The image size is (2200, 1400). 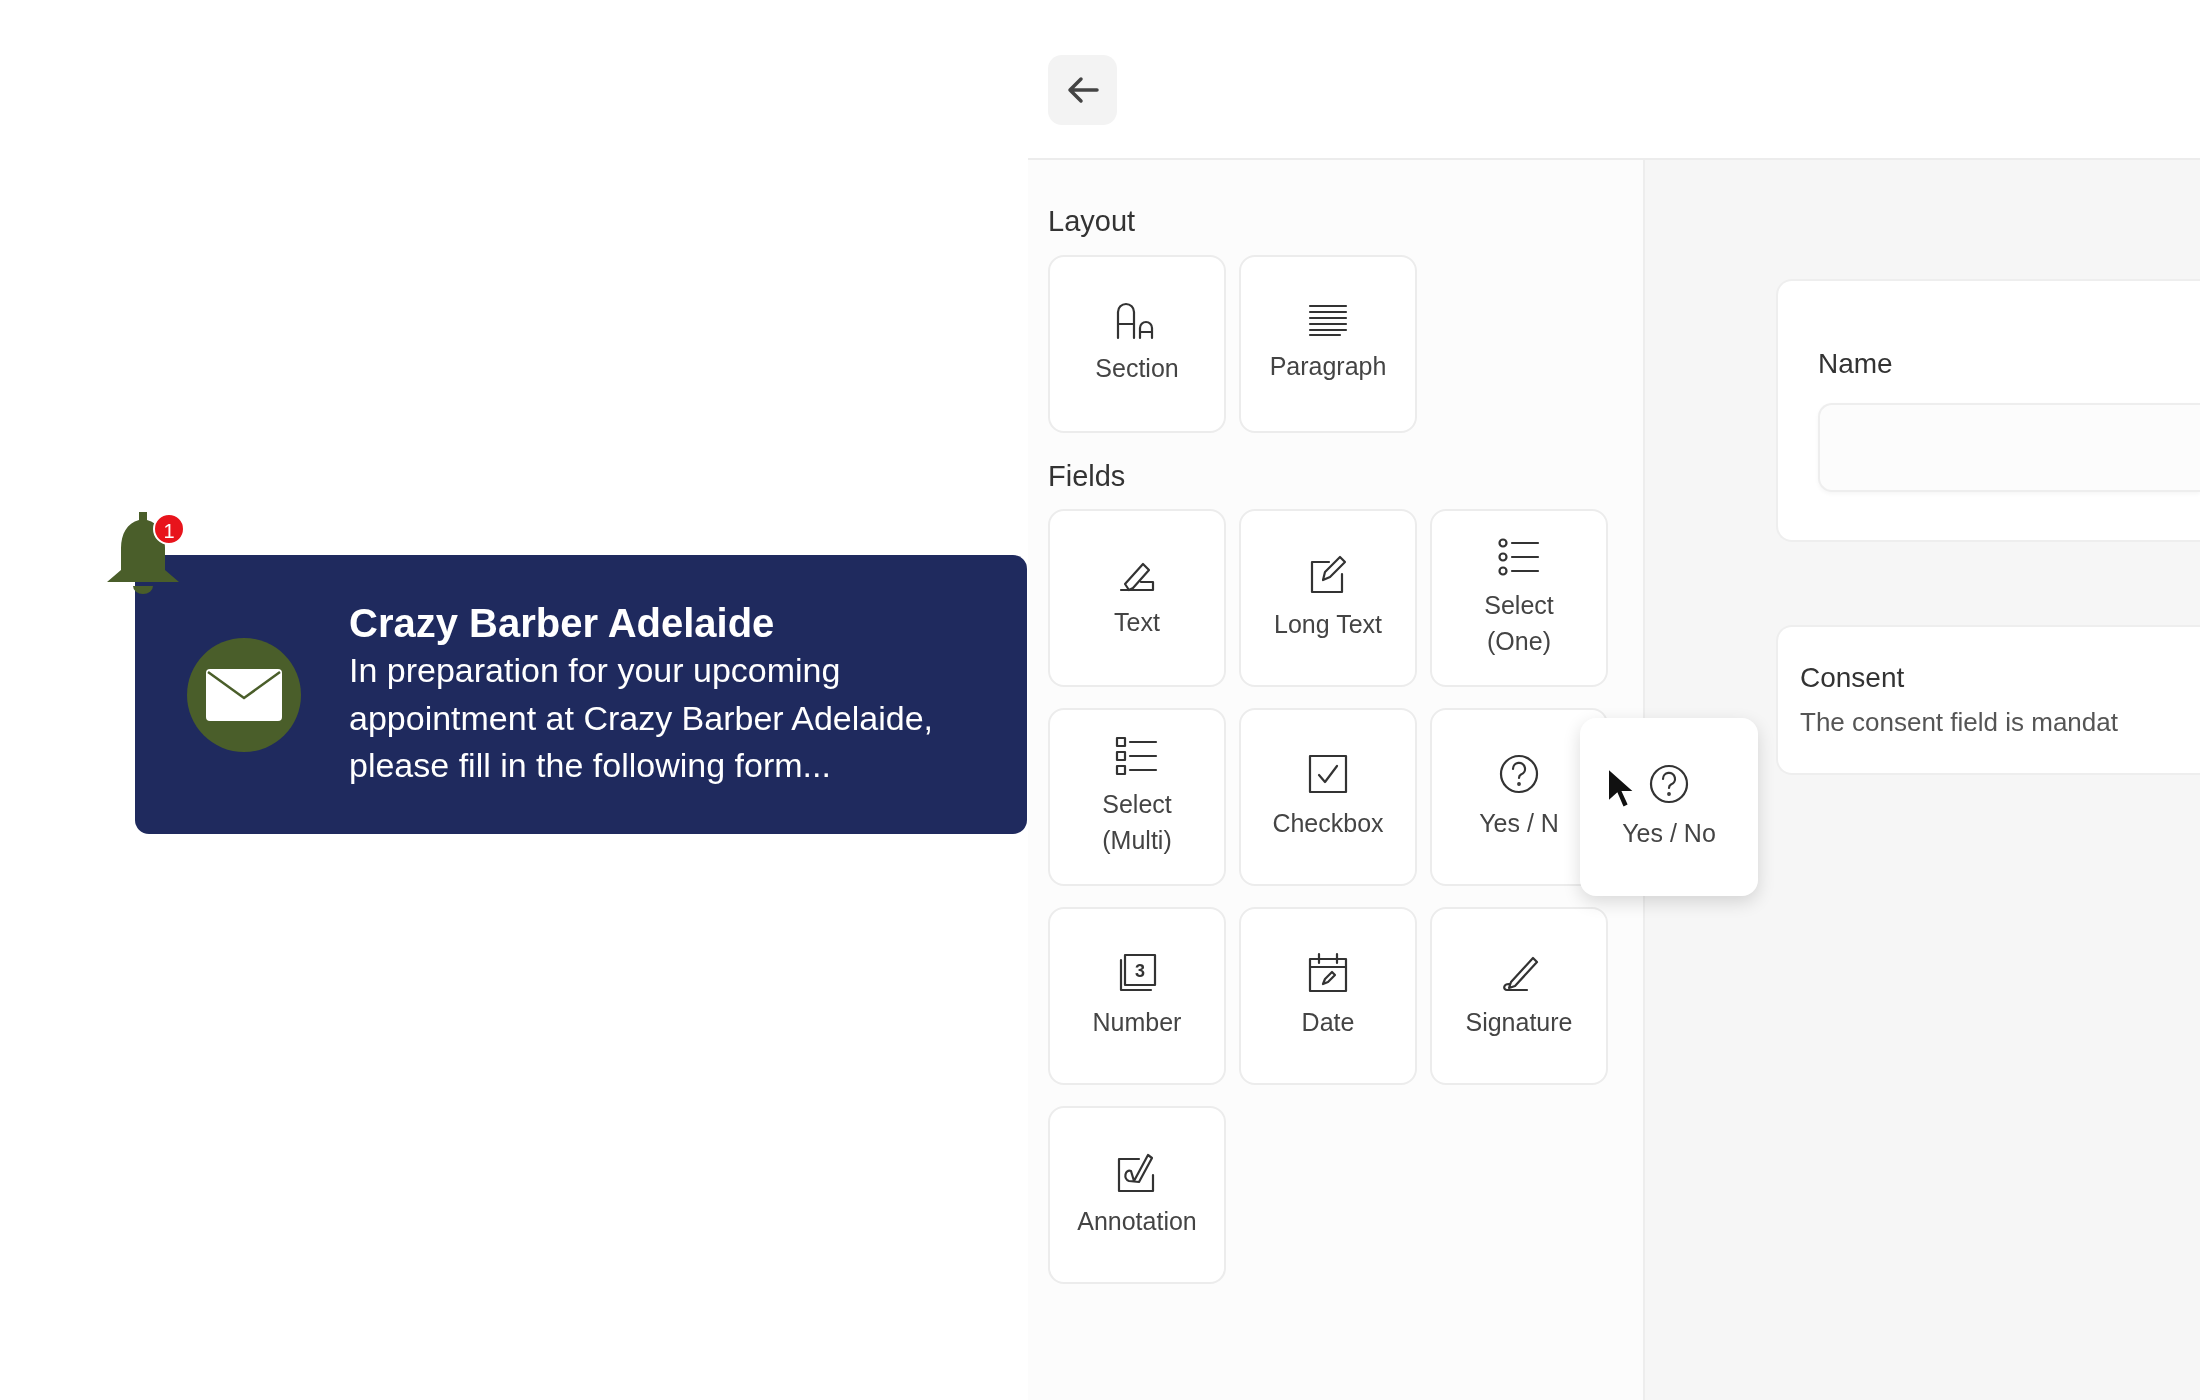 I want to click on section-heading: Fields, so click(x=1087, y=476).